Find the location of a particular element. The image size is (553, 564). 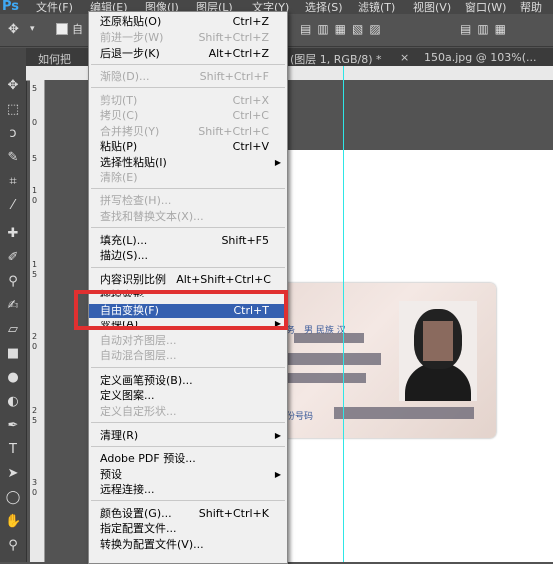

ruler-tick-label: 1 is located at coordinates (35, 264).